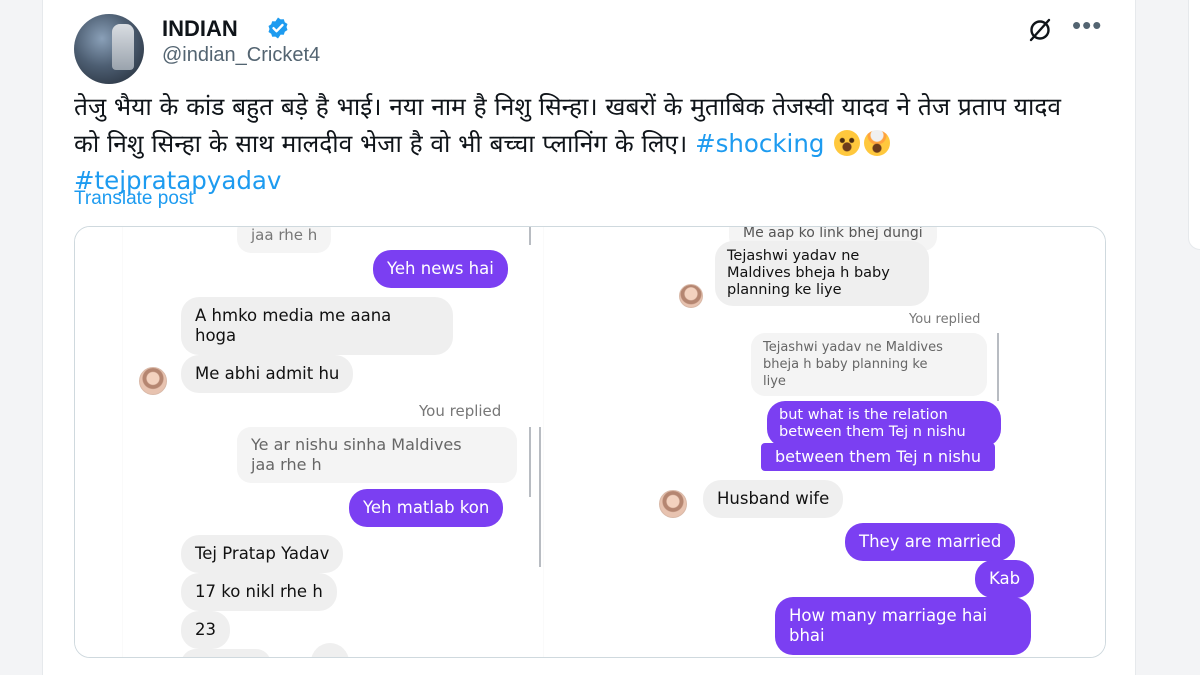  What do you see at coordinates (262, 554) in the screenshot?
I see `chat-message-received: Tej Pratap Yadav` at bounding box center [262, 554].